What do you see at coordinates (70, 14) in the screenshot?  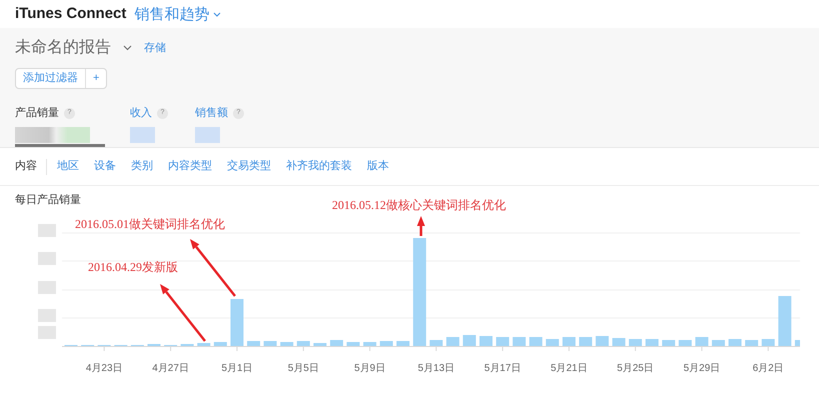 I see `app-title: iTunes Connect` at bounding box center [70, 14].